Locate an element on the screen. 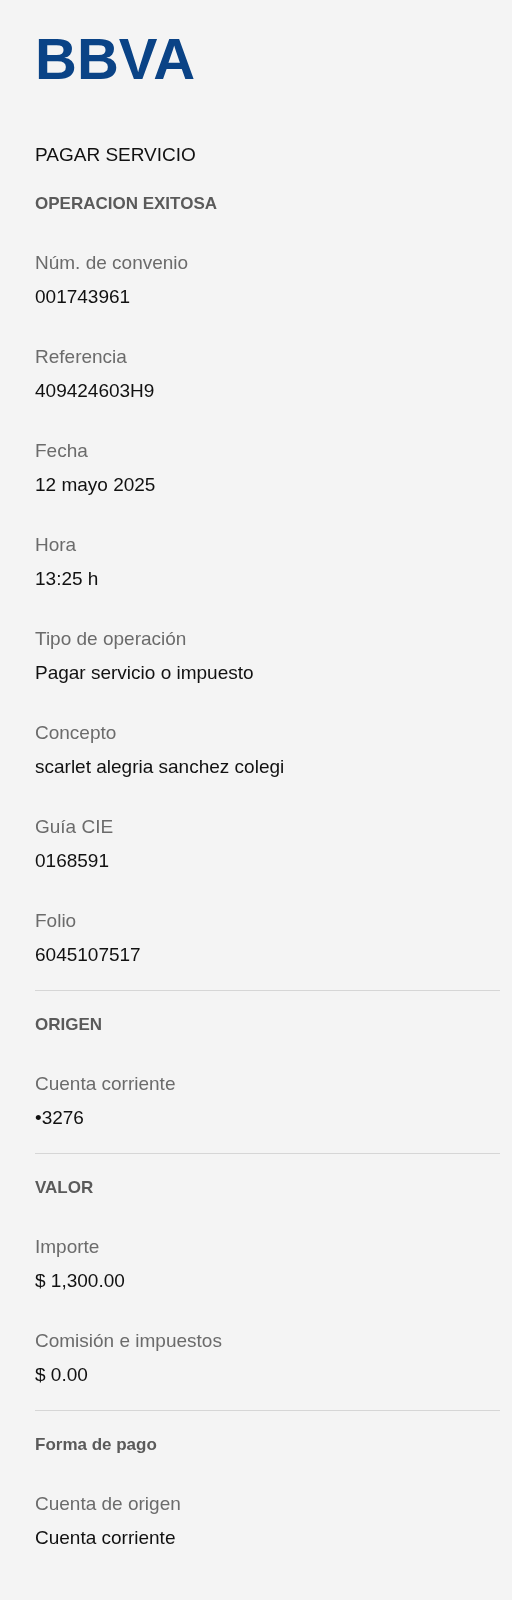 Image resolution: width=512 pixels, height=1600 pixels. field-value: Cuenta corriente is located at coordinates (105, 1538).